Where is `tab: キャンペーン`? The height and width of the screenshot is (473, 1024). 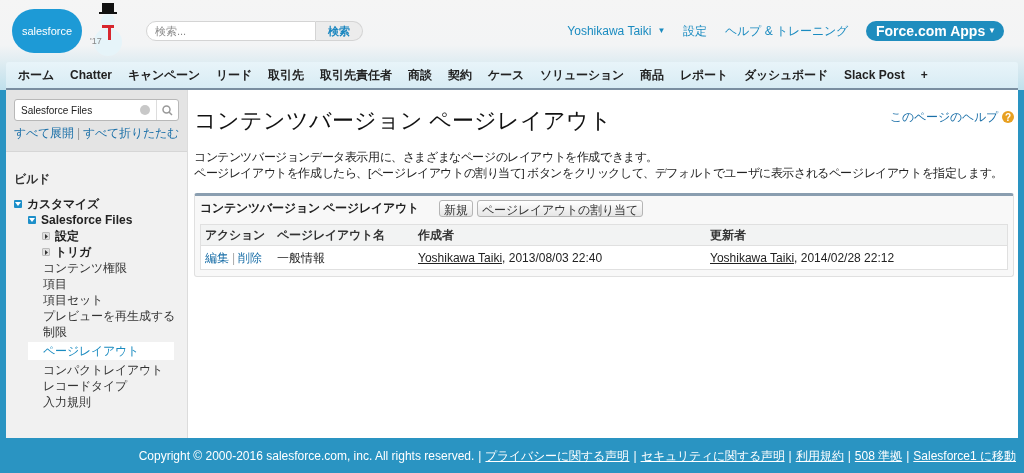
tab: キャンペーン is located at coordinates (164, 75).